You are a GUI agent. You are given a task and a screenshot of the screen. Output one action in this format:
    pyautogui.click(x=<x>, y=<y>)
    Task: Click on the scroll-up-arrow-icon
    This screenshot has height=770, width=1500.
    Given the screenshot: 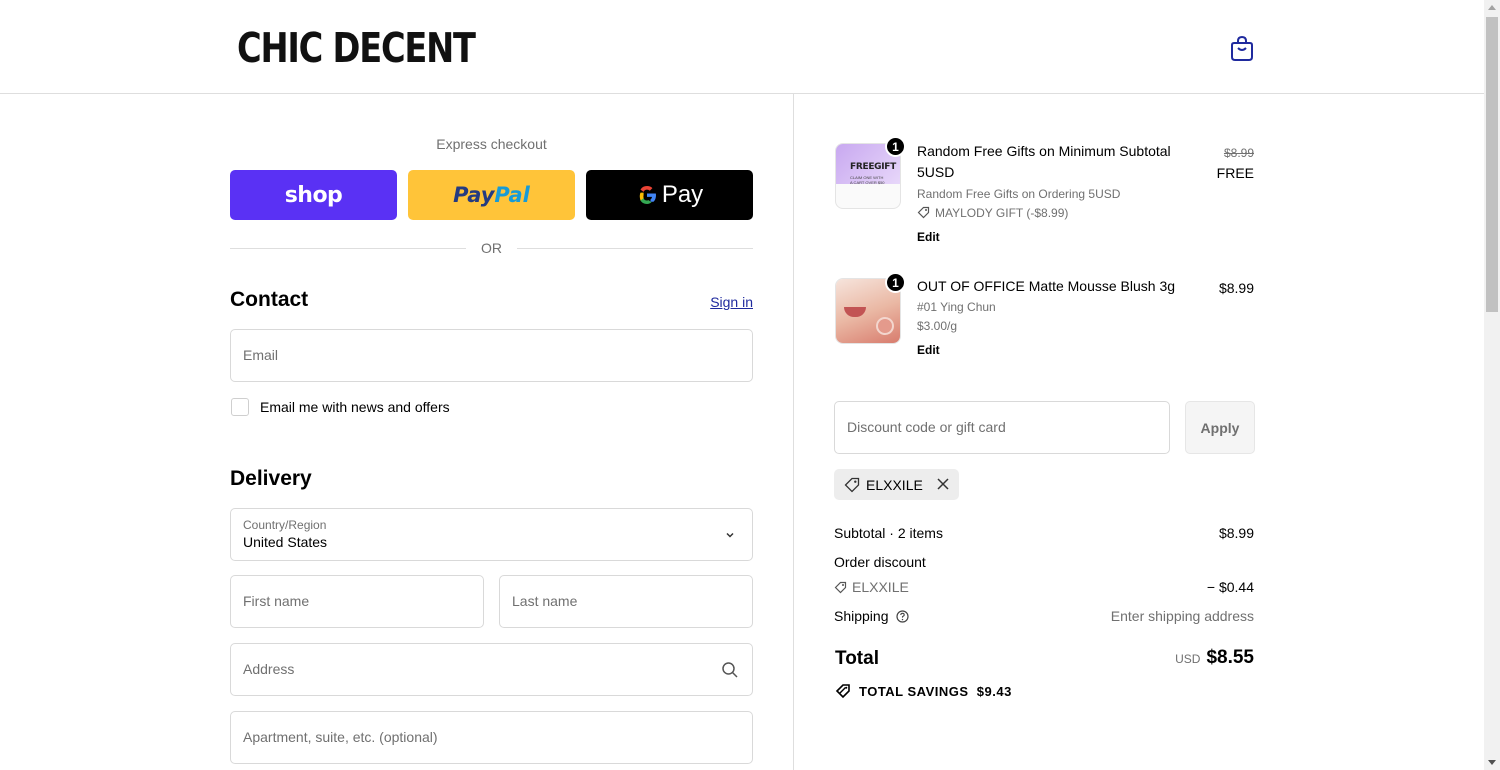 What is the action you would take?
    pyautogui.click(x=1492, y=7)
    